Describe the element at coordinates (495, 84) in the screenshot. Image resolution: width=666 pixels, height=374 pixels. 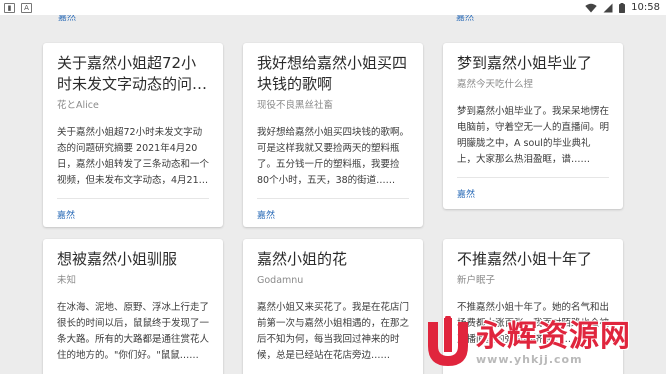
I see `card-author: 嘉然今天吃什么捏` at that location.